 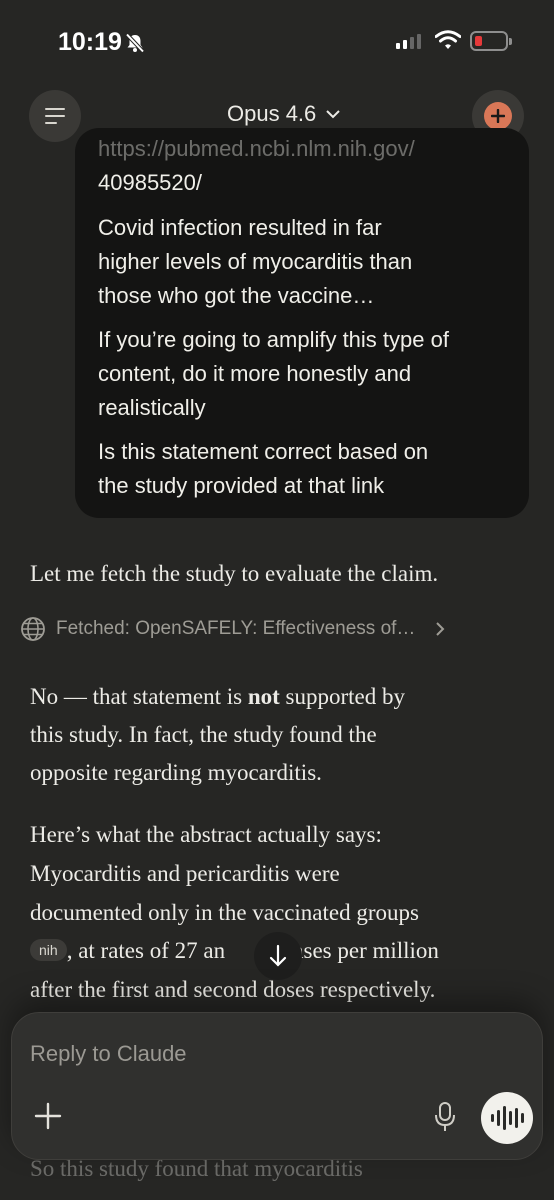 I want to click on quote-line: nih, at rates of 27 an cases per million, so click(x=234, y=951).